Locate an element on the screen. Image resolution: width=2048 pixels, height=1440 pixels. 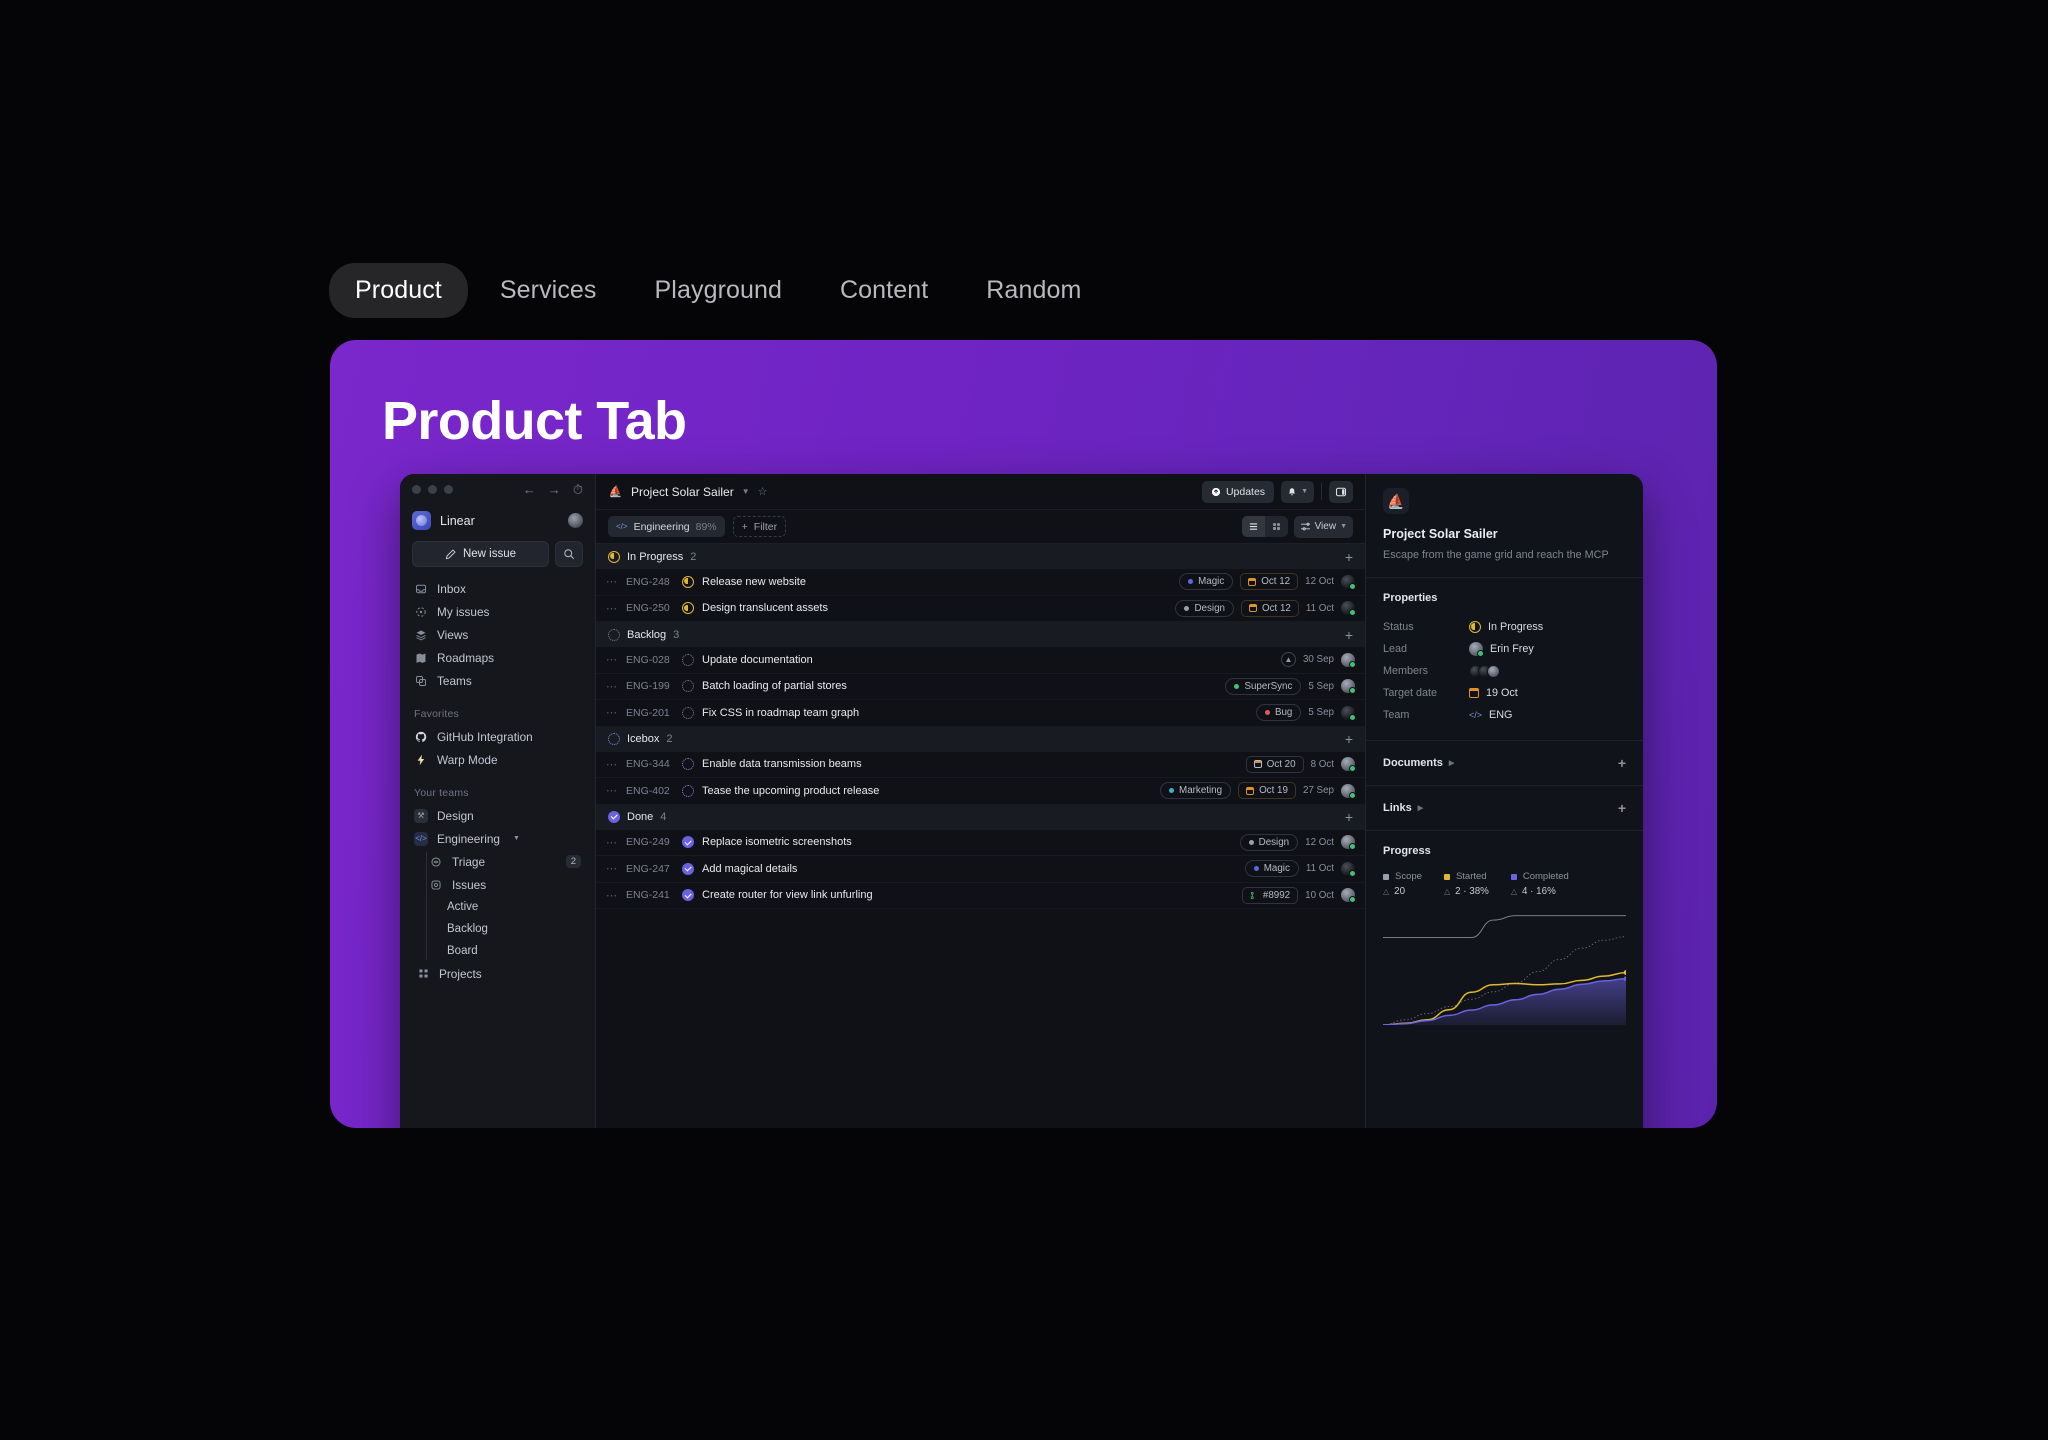
sidebar-item-inbox: Inbox is located at coordinates (497, 588).